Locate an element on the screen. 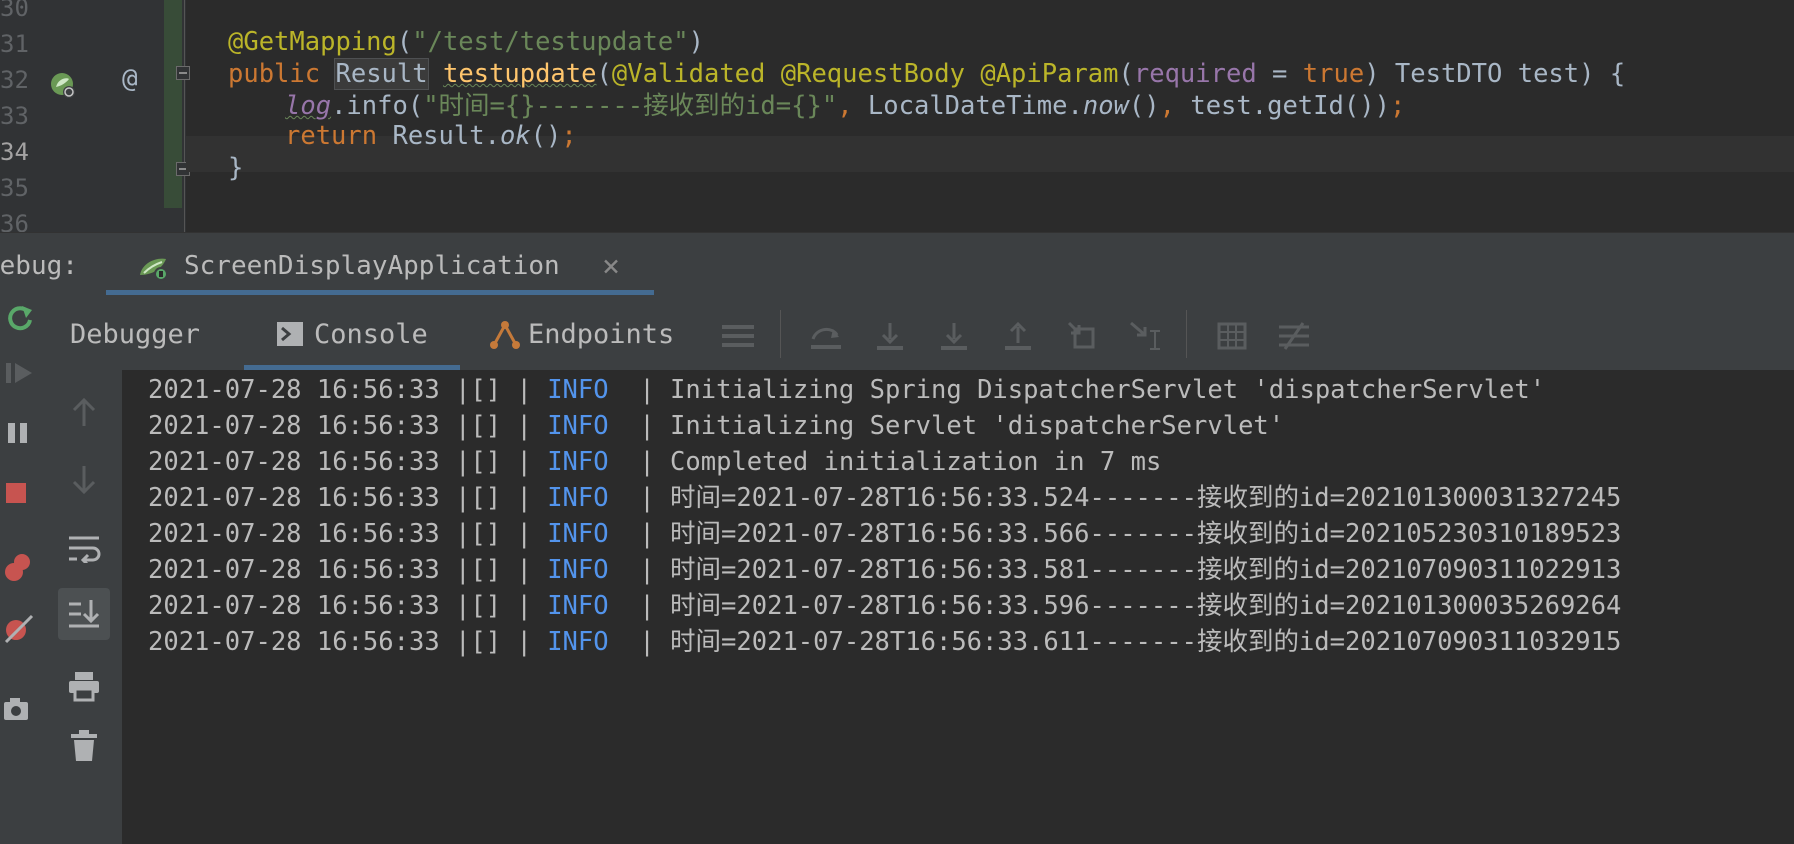  editor-gutter: 30 31 32 33 34 35 36 @ is located at coordinates (95, 116).